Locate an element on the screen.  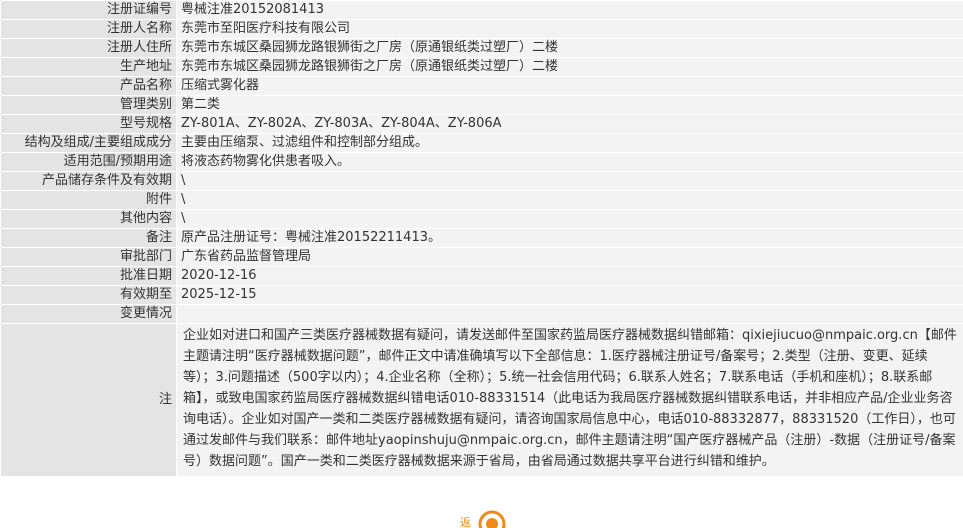
row-label-approval-date: 批准日期 is located at coordinates (89, 276).